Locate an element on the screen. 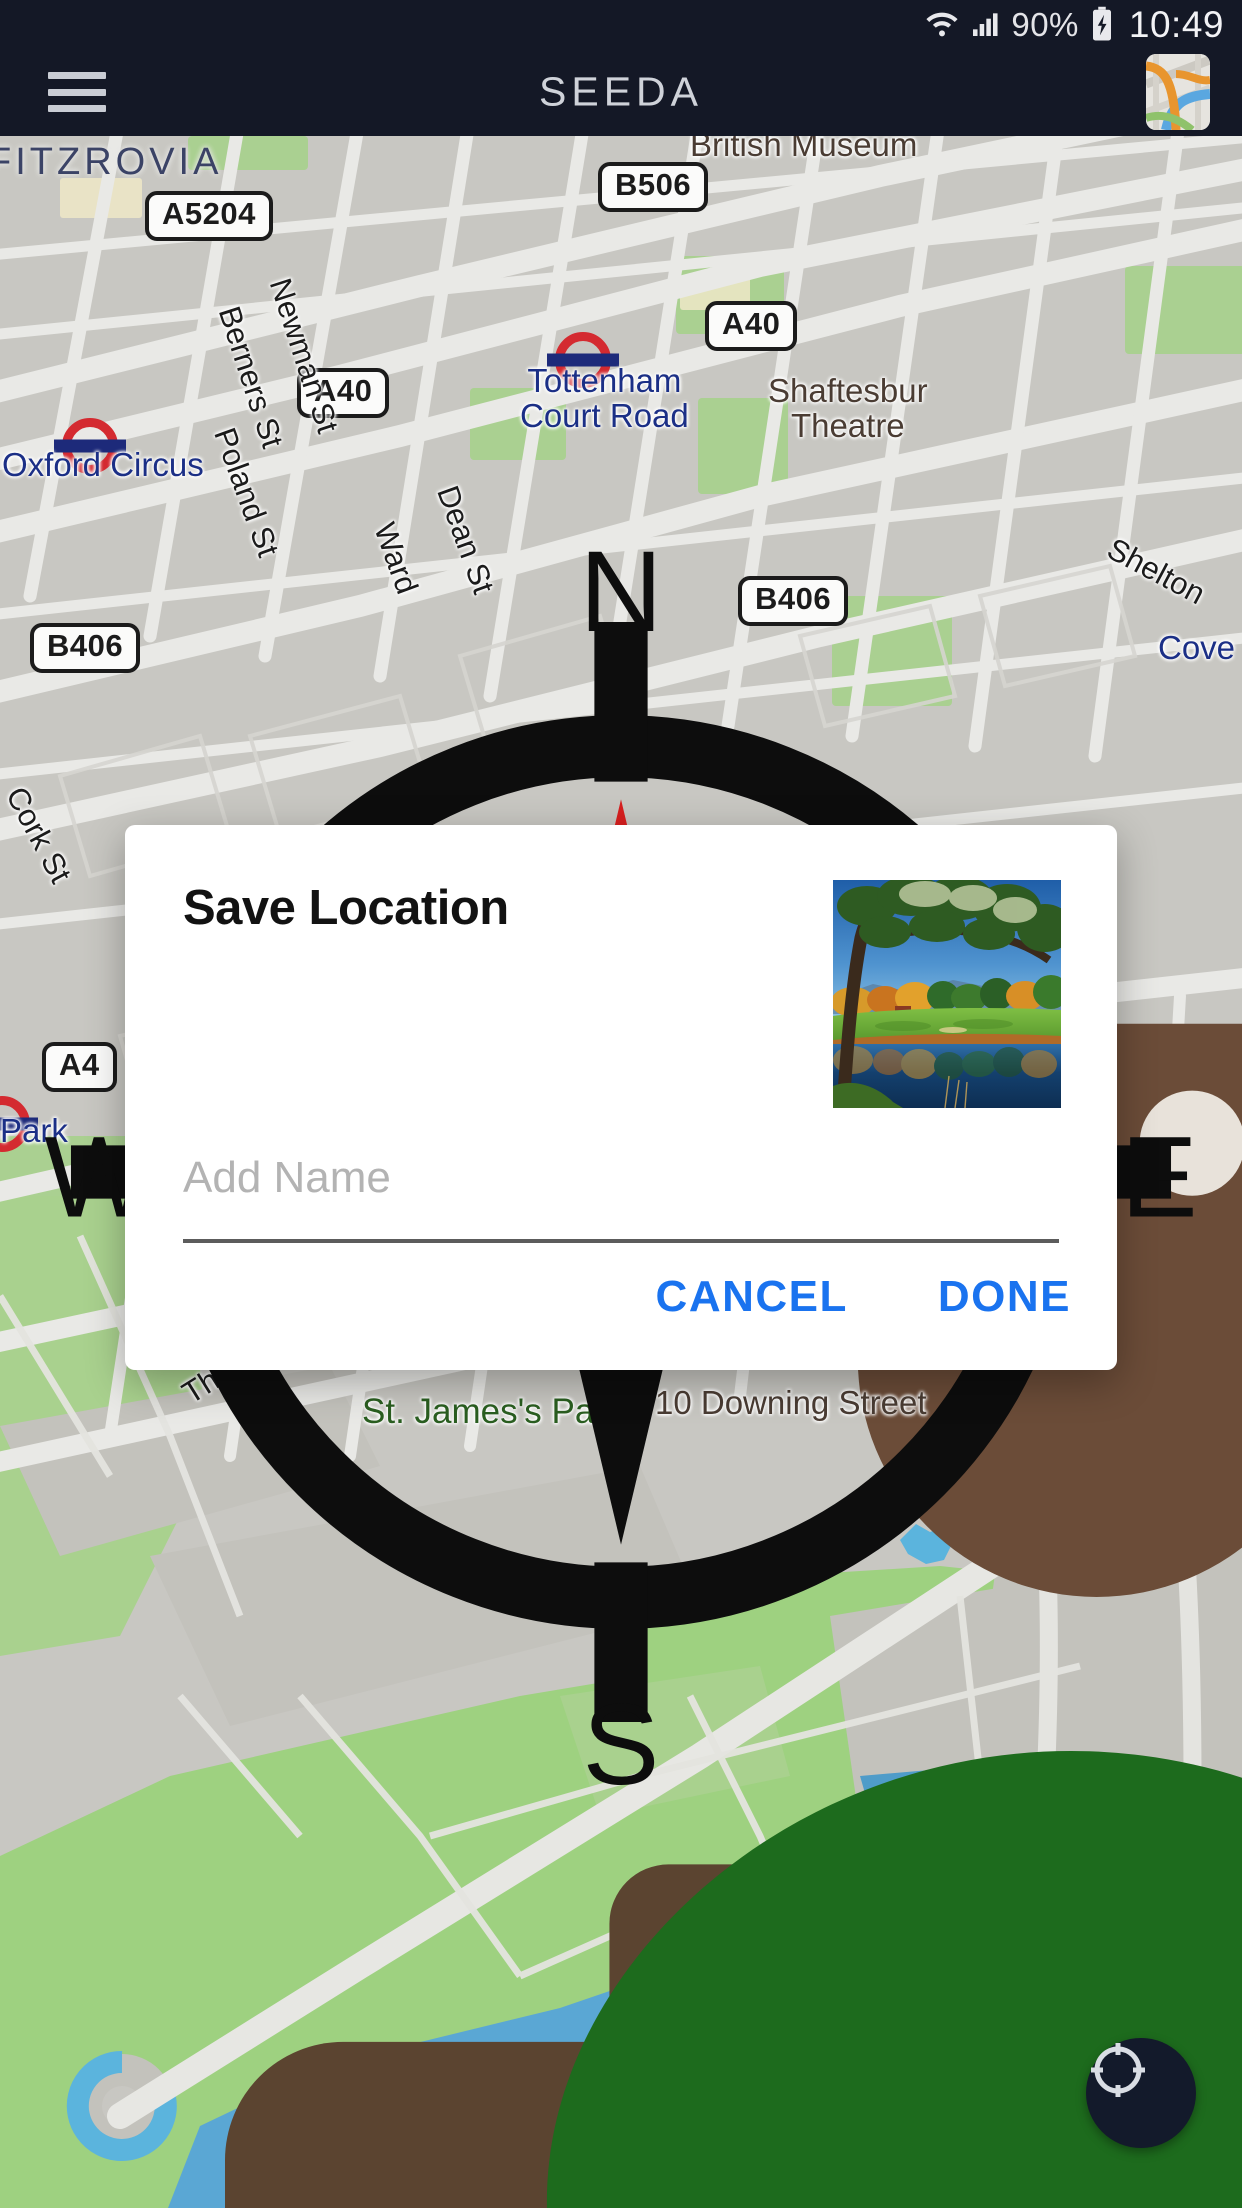  dialog-actions: CANCEL DONE is located at coordinates (863, 1297).